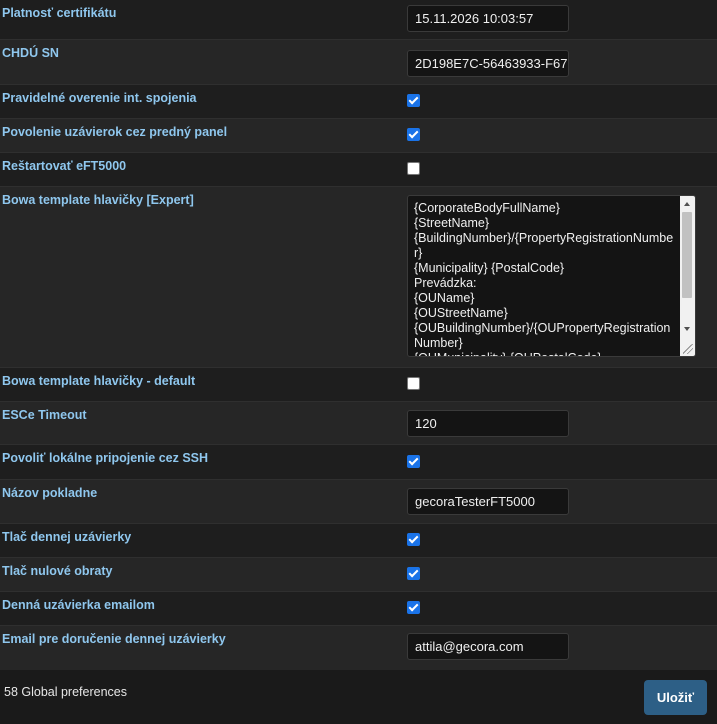 Image resolution: width=717 pixels, height=724 pixels. I want to click on pref-label: Pravidelné overenie int. spojenia, so click(99, 98).